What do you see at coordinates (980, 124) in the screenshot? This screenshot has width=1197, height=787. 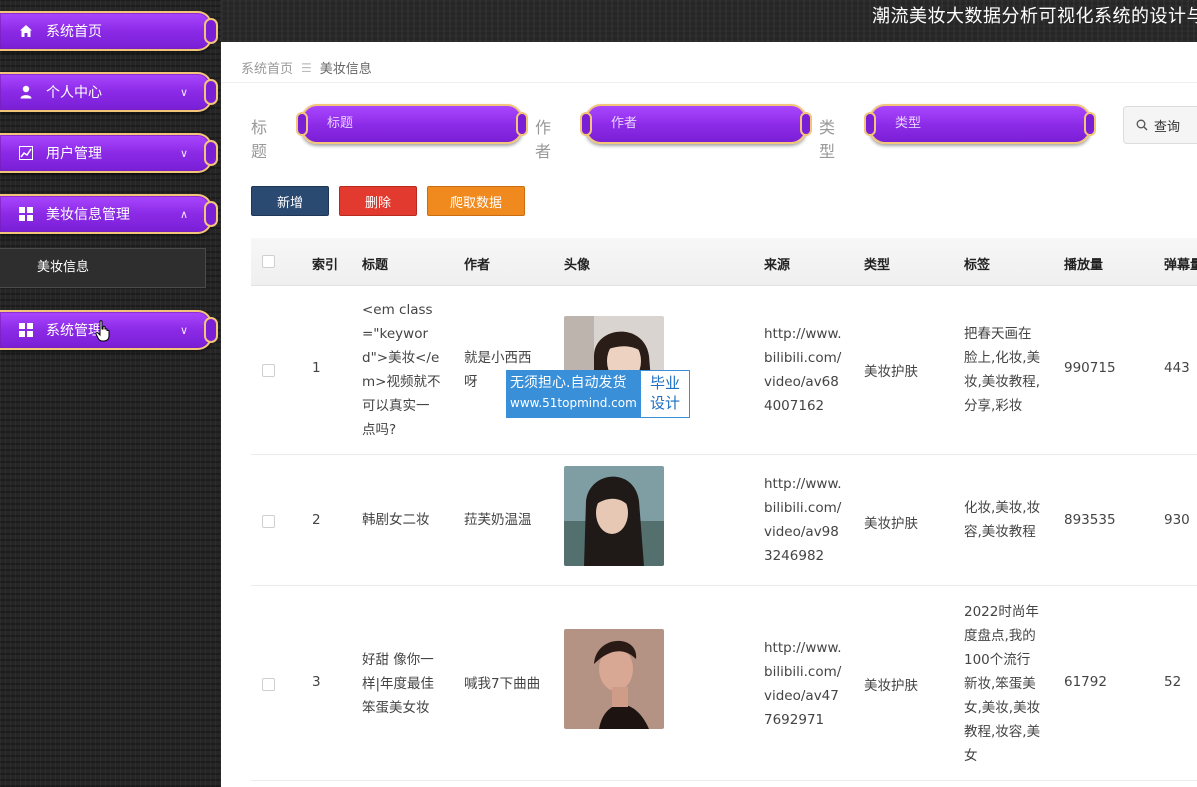 I see `type-search-input: 类型` at bounding box center [980, 124].